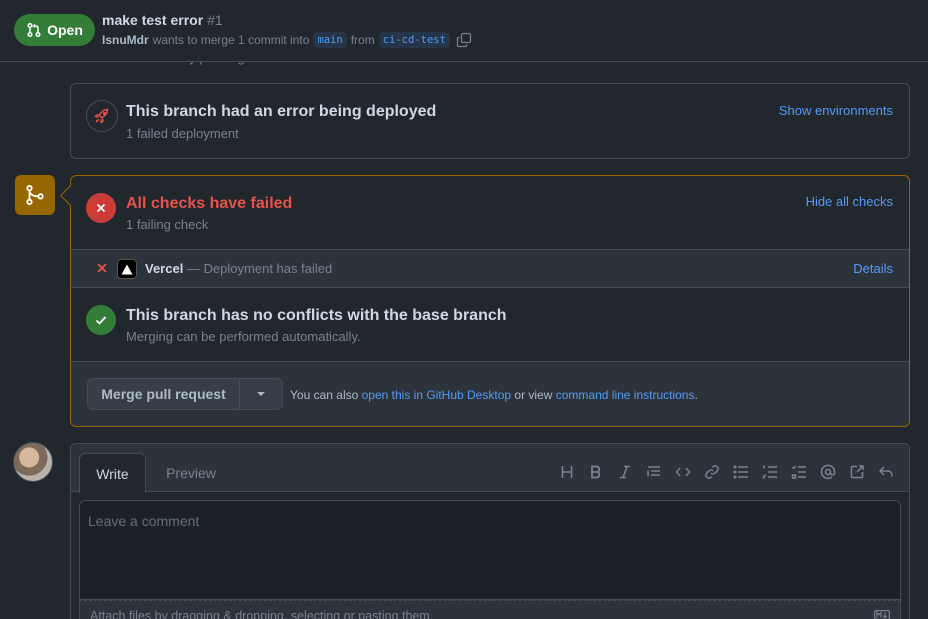 This screenshot has height=619, width=928. What do you see at coordinates (164, 268) in the screenshot?
I see `check-app-name: Vercel` at bounding box center [164, 268].